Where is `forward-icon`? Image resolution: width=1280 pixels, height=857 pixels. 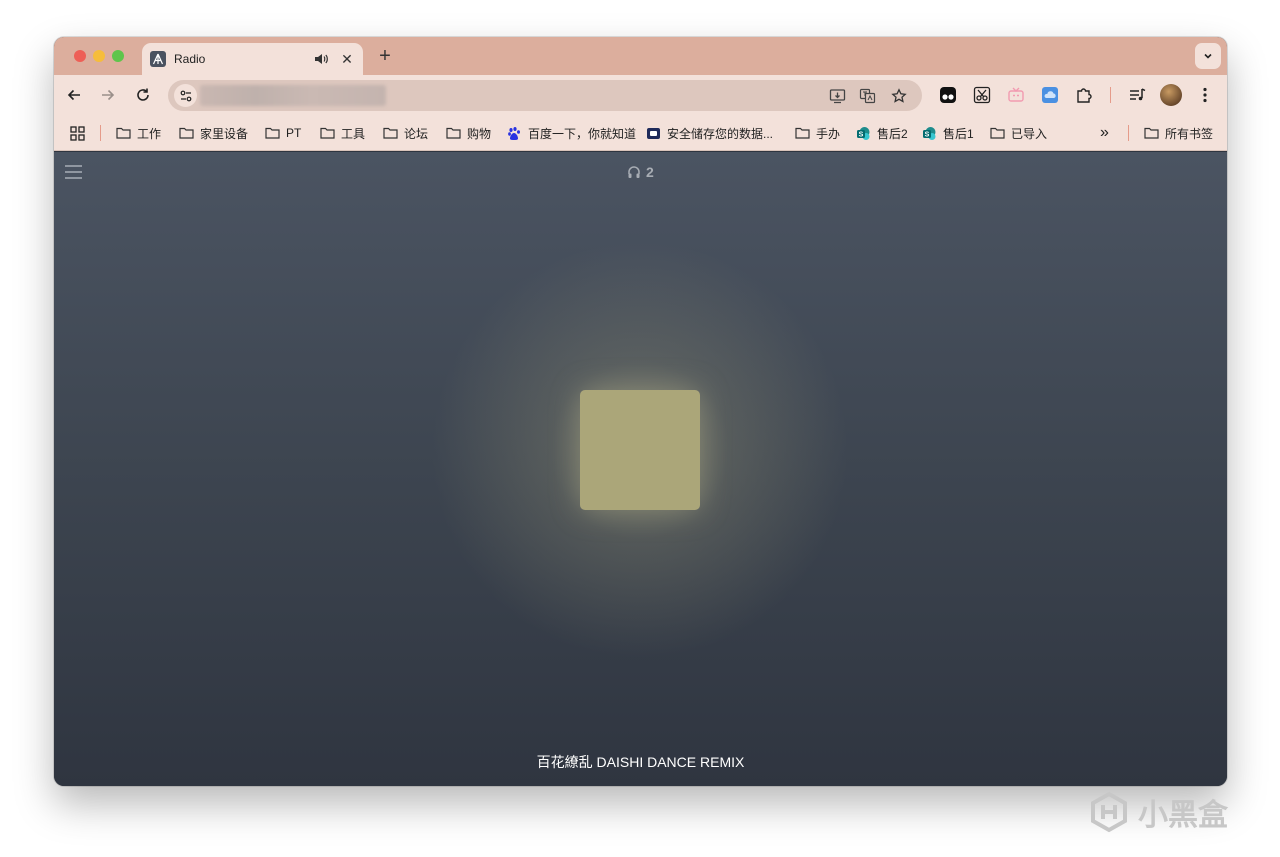 forward-icon is located at coordinates (108, 95).